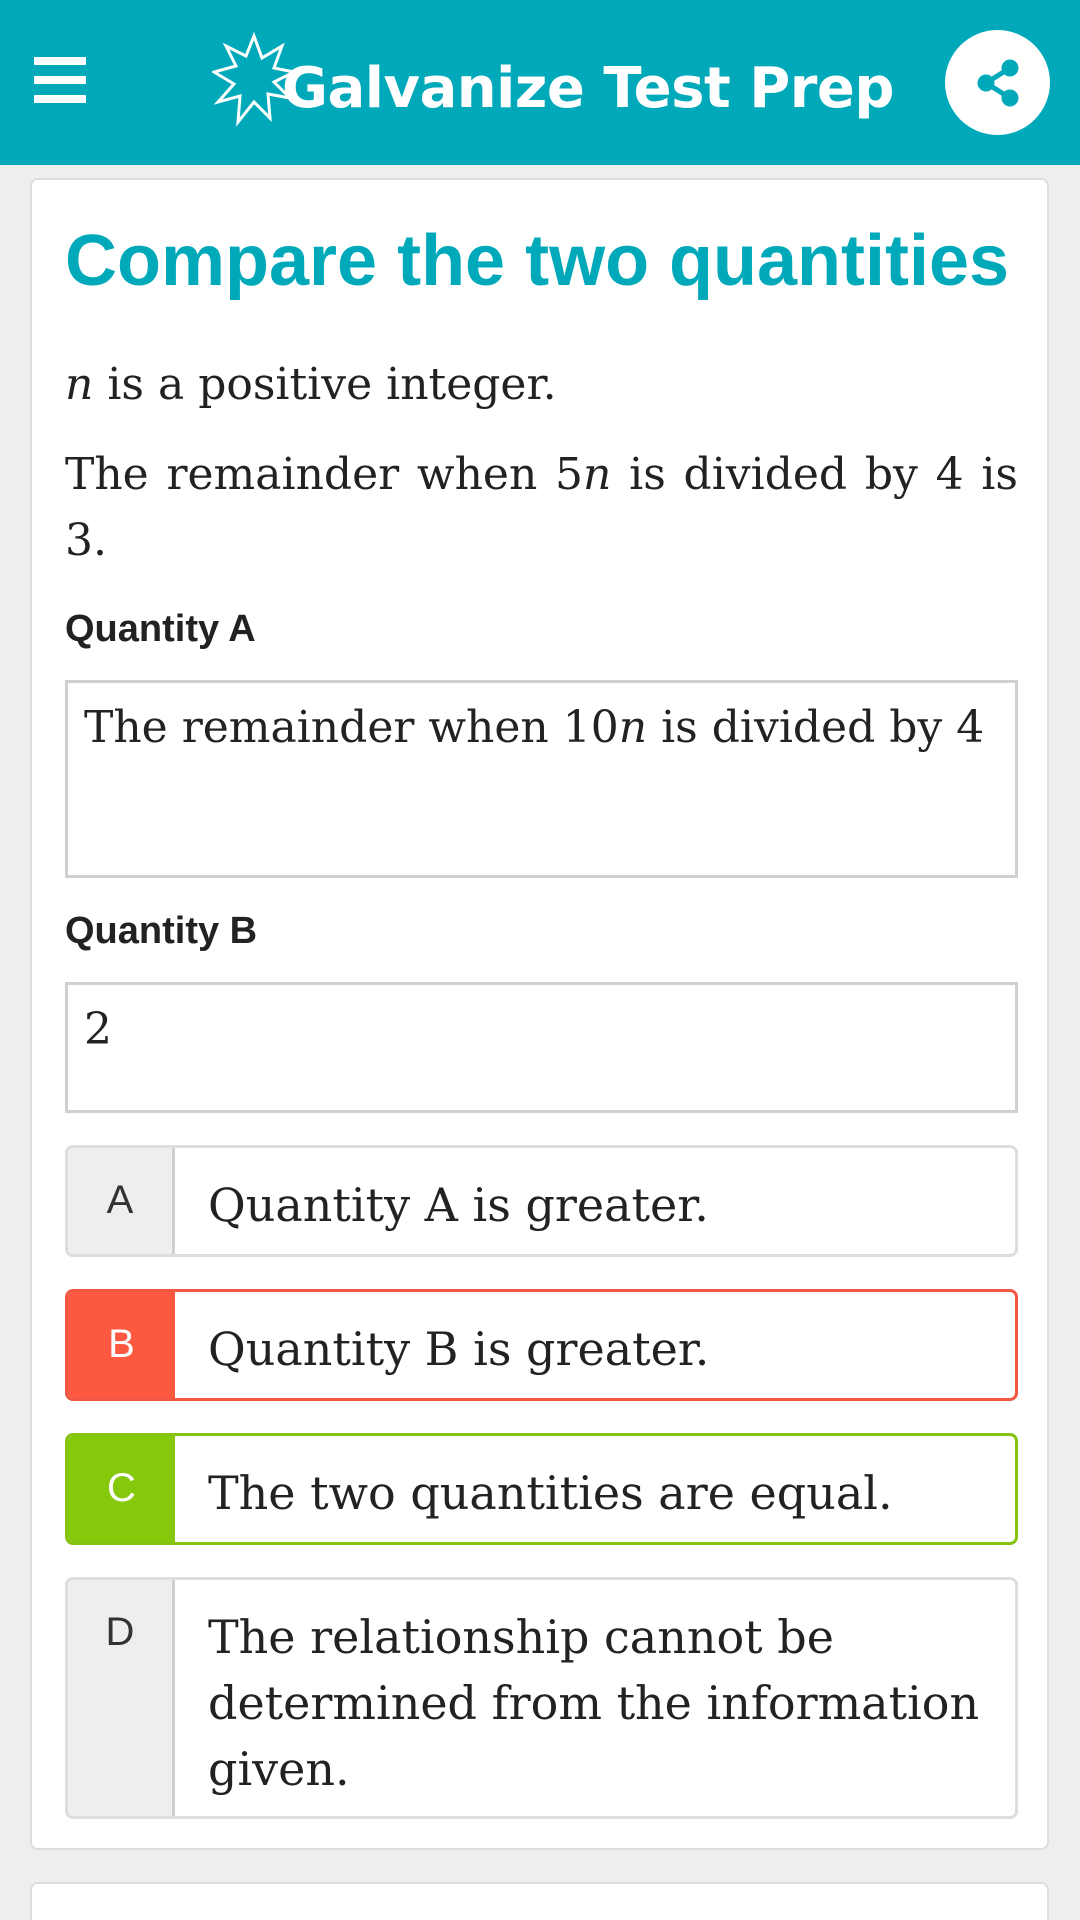 This screenshot has height=1920, width=1080. What do you see at coordinates (539, 1901) in the screenshot?
I see `next-card` at bounding box center [539, 1901].